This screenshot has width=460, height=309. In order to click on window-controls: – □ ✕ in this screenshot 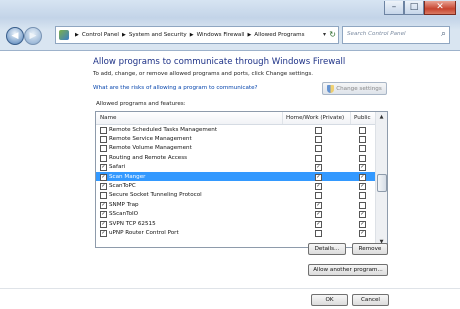, I will do `click(420, 8)`.